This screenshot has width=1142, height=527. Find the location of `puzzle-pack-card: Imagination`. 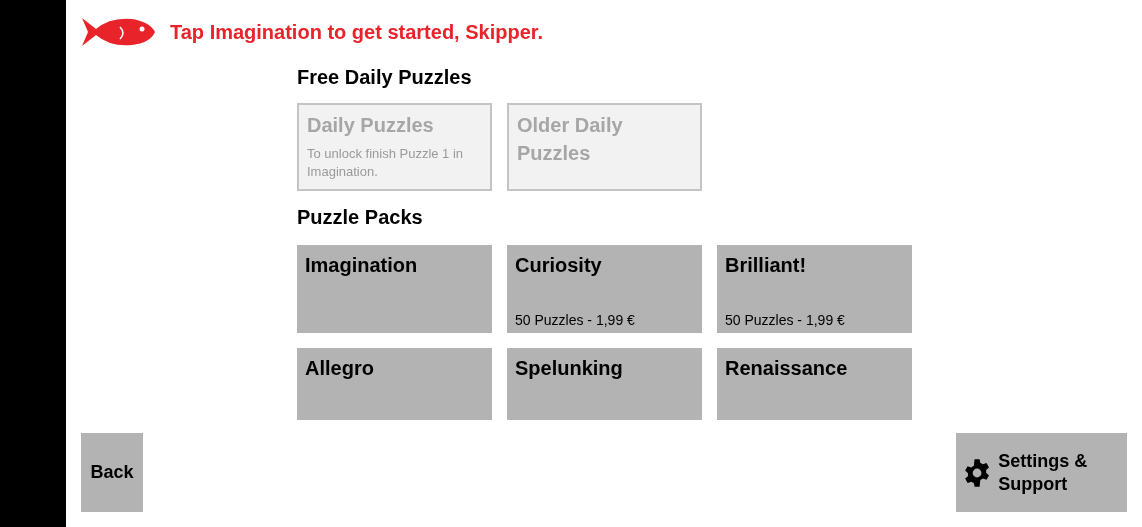

puzzle-pack-card: Imagination is located at coordinates (394, 289).